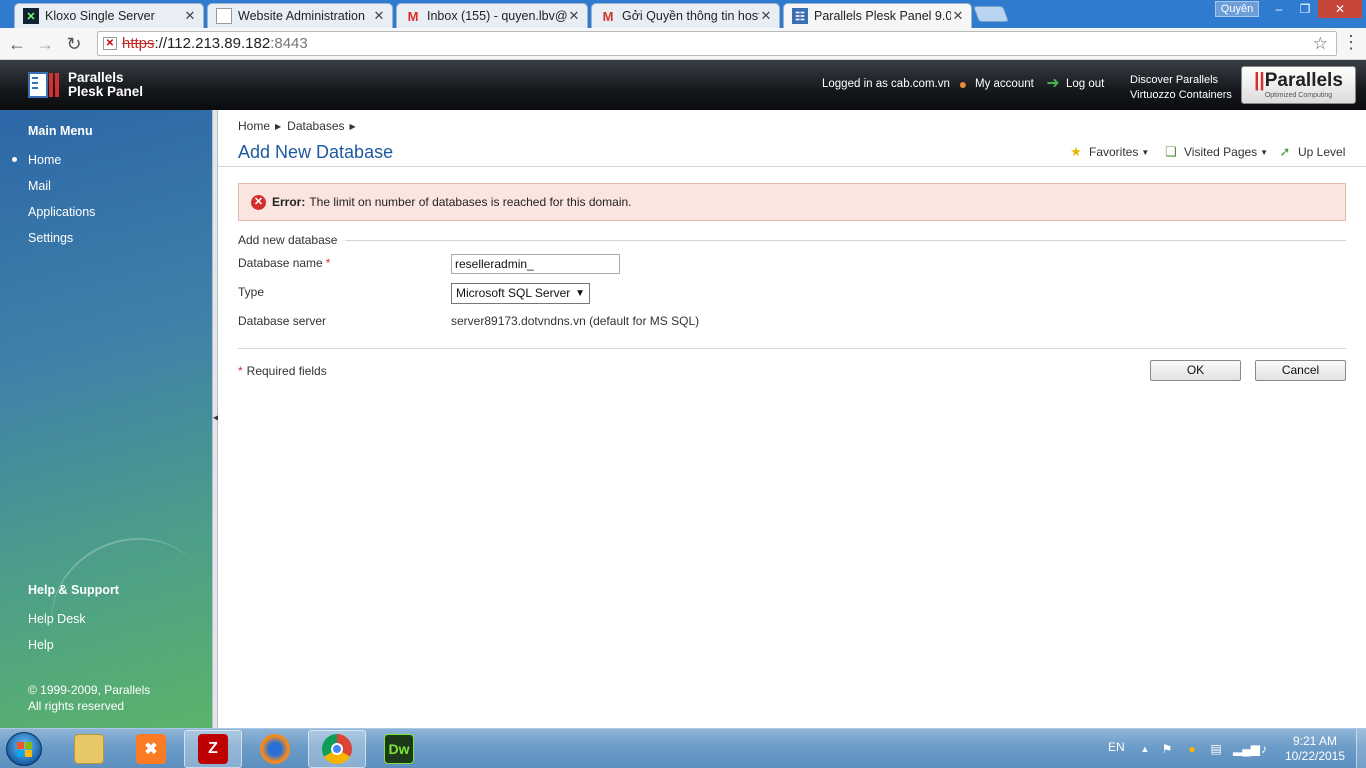  What do you see at coordinates (1085, 84) in the screenshot?
I see `log-out-link: Log out` at bounding box center [1085, 84].